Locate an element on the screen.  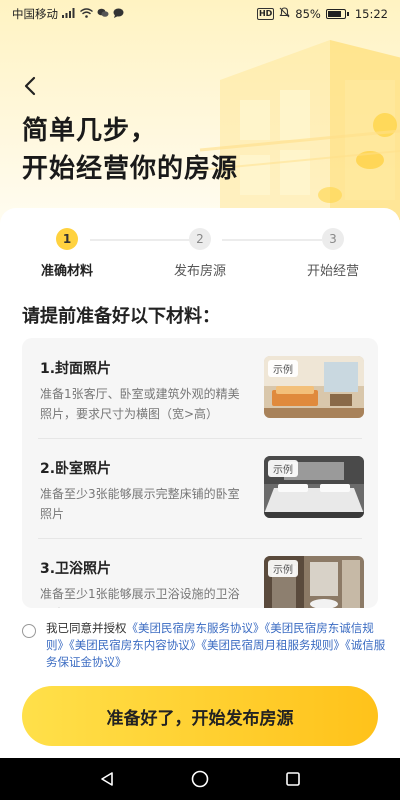
sample-image-cover: 示例 is located at coordinates (314, 387).